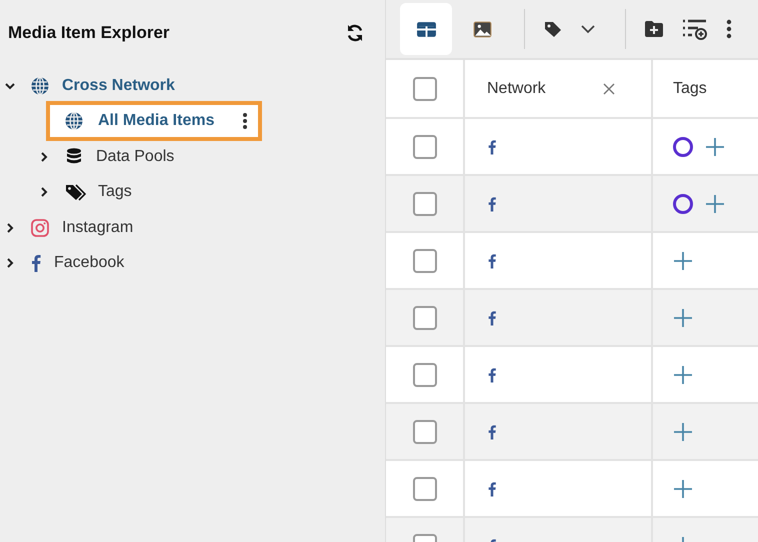  I want to click on panel-title: Media Item Explorer, so click(89, 33).